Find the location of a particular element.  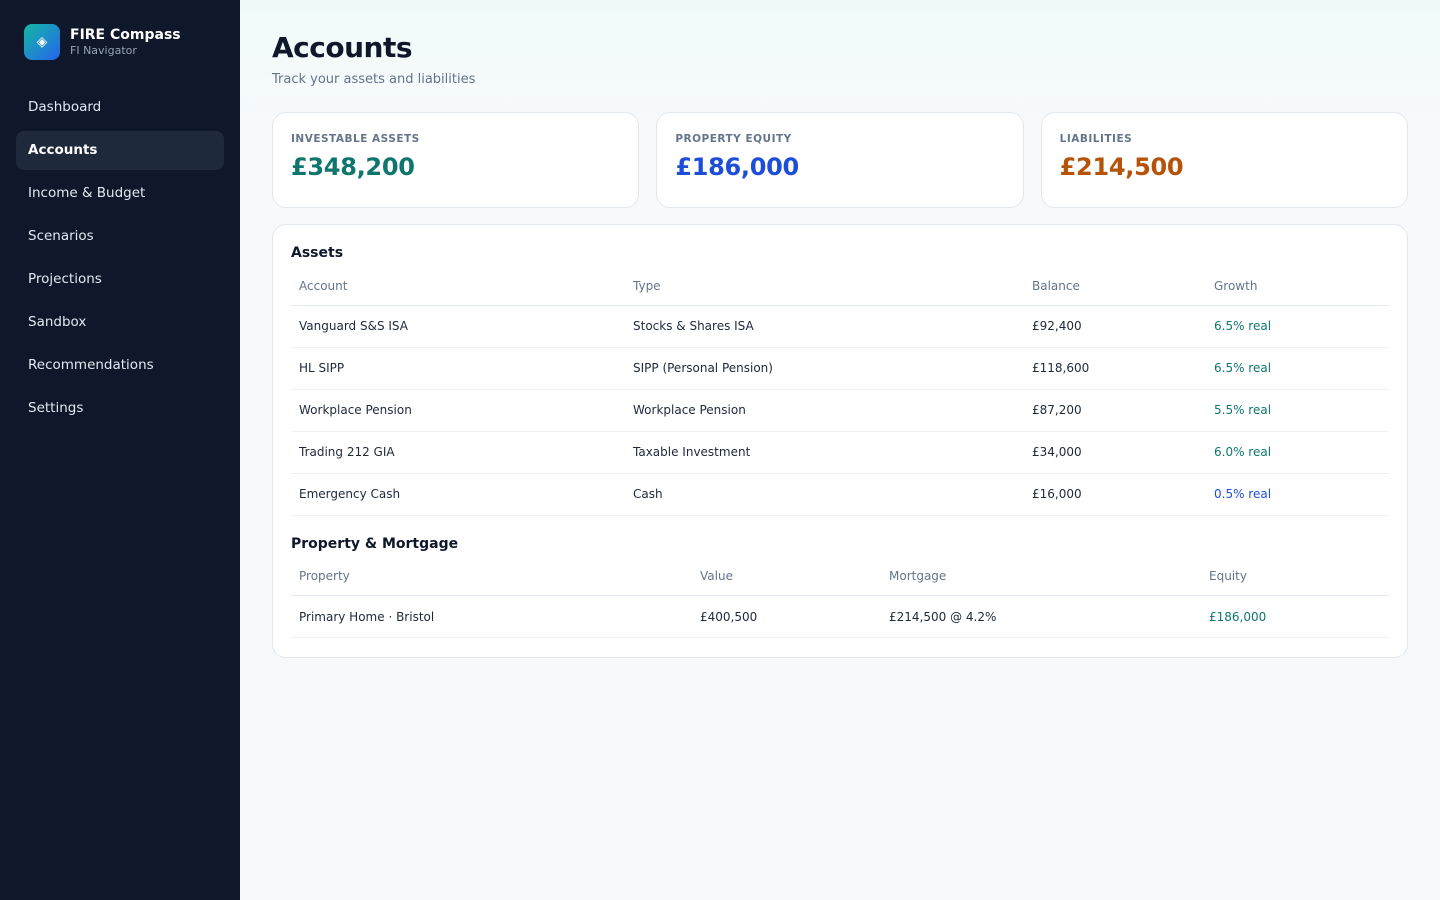

property-equity: £186,000 is located at coordinates (1295, 616).